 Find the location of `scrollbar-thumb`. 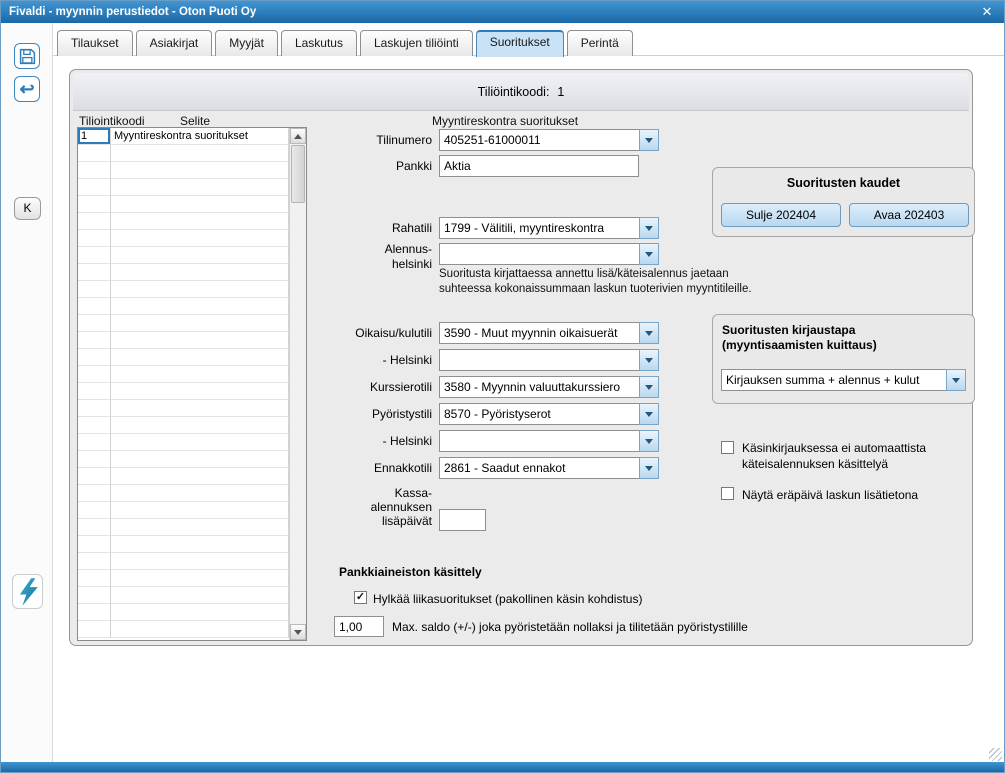

scrollbar-thumb is located at coordinates (298, 174).